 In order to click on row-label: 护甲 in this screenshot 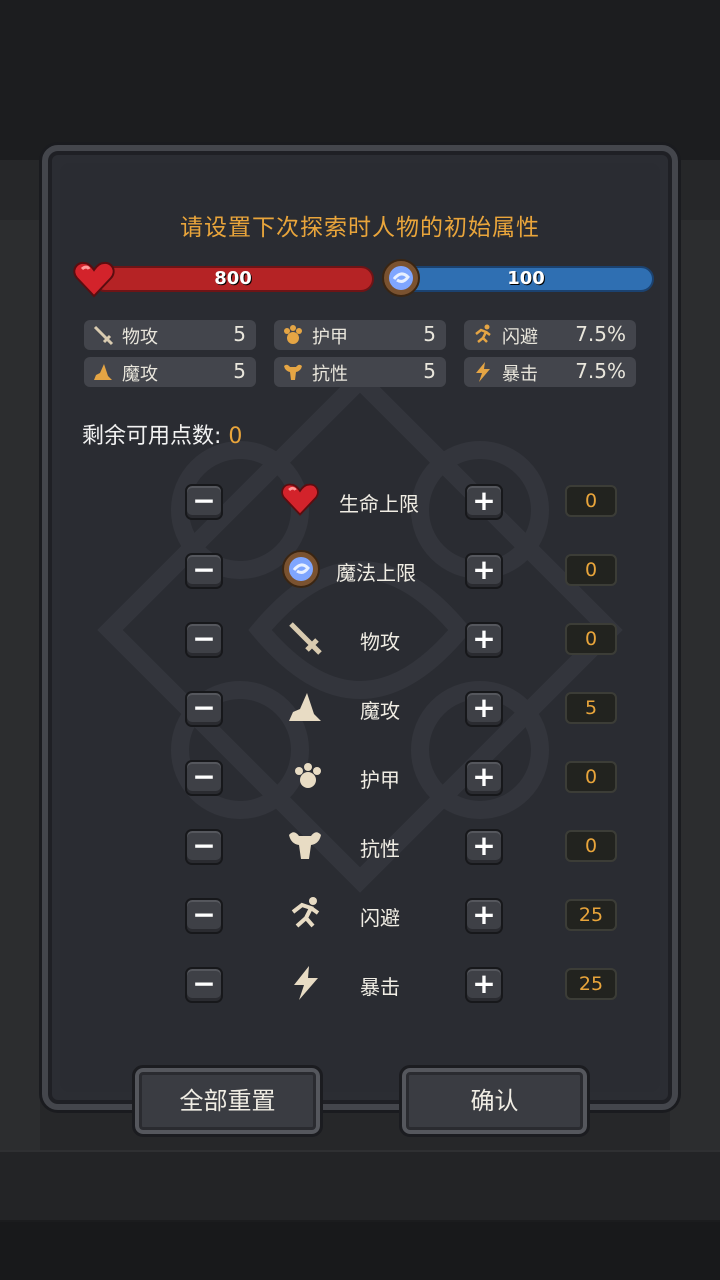, I will do `click(380, 780)`.